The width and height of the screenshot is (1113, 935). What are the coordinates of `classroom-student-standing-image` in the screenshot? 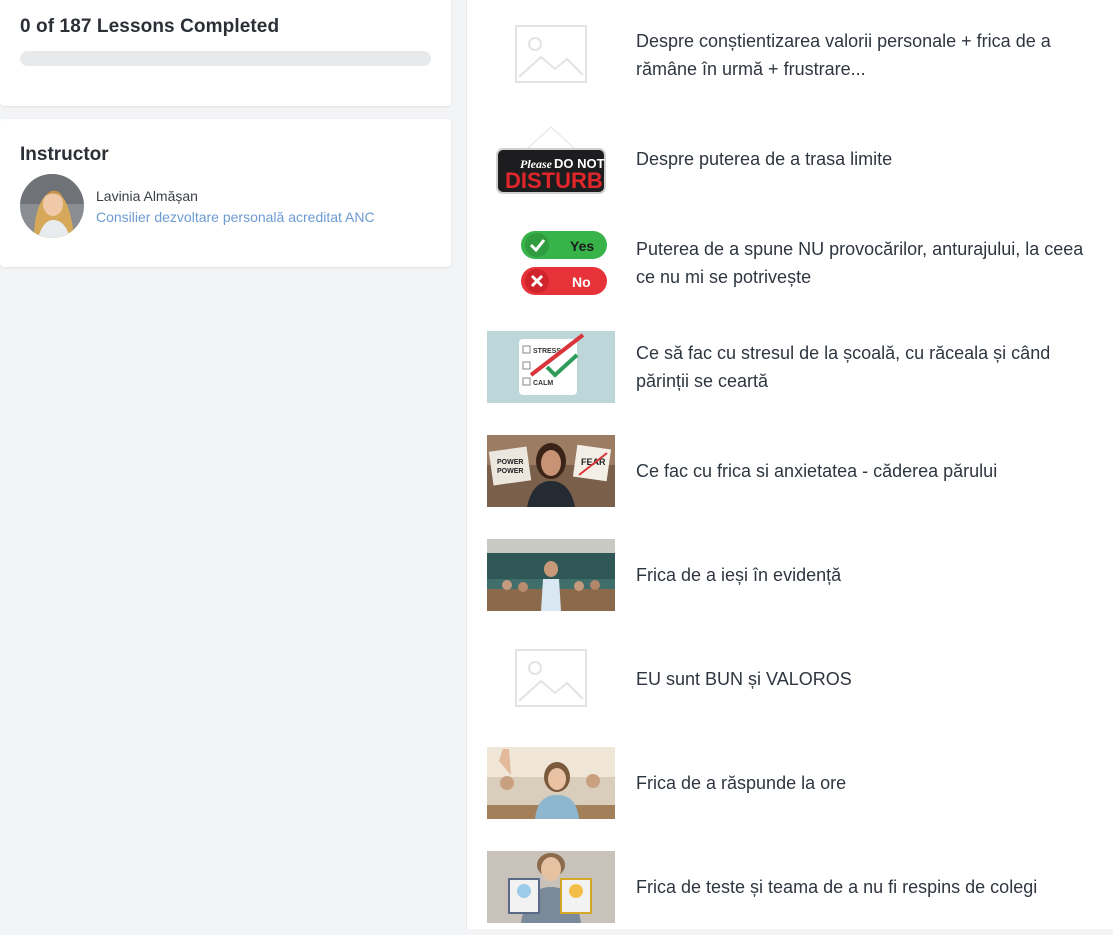 It's located at (551, 575).